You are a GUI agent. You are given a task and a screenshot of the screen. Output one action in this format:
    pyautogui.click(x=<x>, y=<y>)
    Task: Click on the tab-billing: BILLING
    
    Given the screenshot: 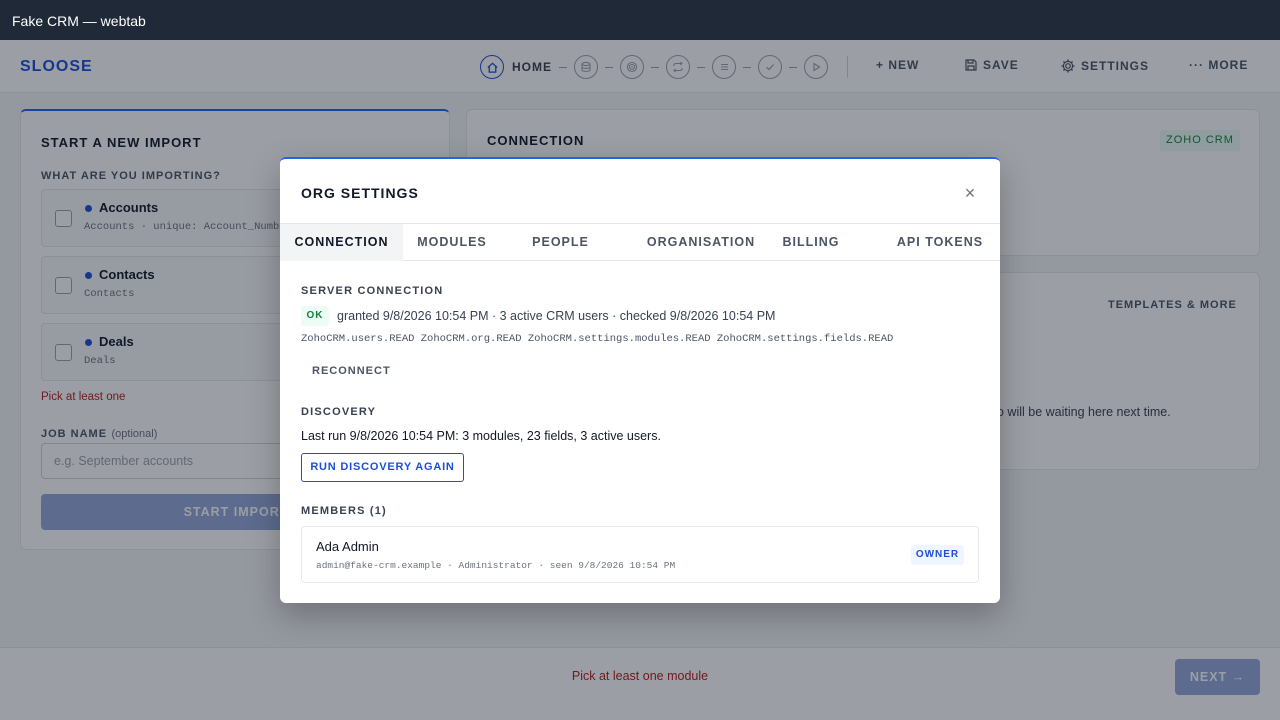 What is the action you would take?
    pyautogui.click(x=811, y=242)
    